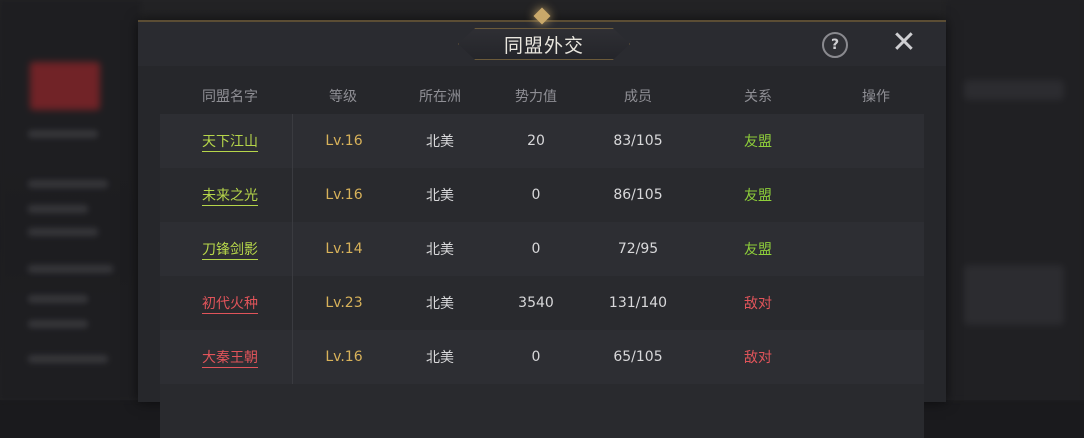 The image size is (1084, 438). Describe the element at coordinates (876, 97) in the screenshot. I see `header-action: 操作` at that location.